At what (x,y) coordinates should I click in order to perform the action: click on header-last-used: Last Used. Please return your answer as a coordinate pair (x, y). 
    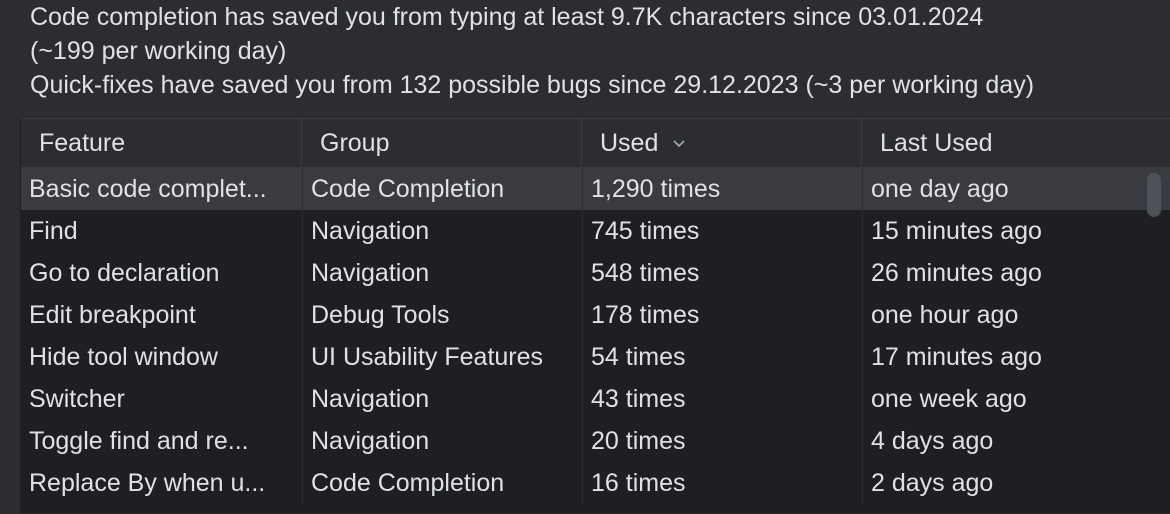
    Looking at the image, I should click on (1001, 143).